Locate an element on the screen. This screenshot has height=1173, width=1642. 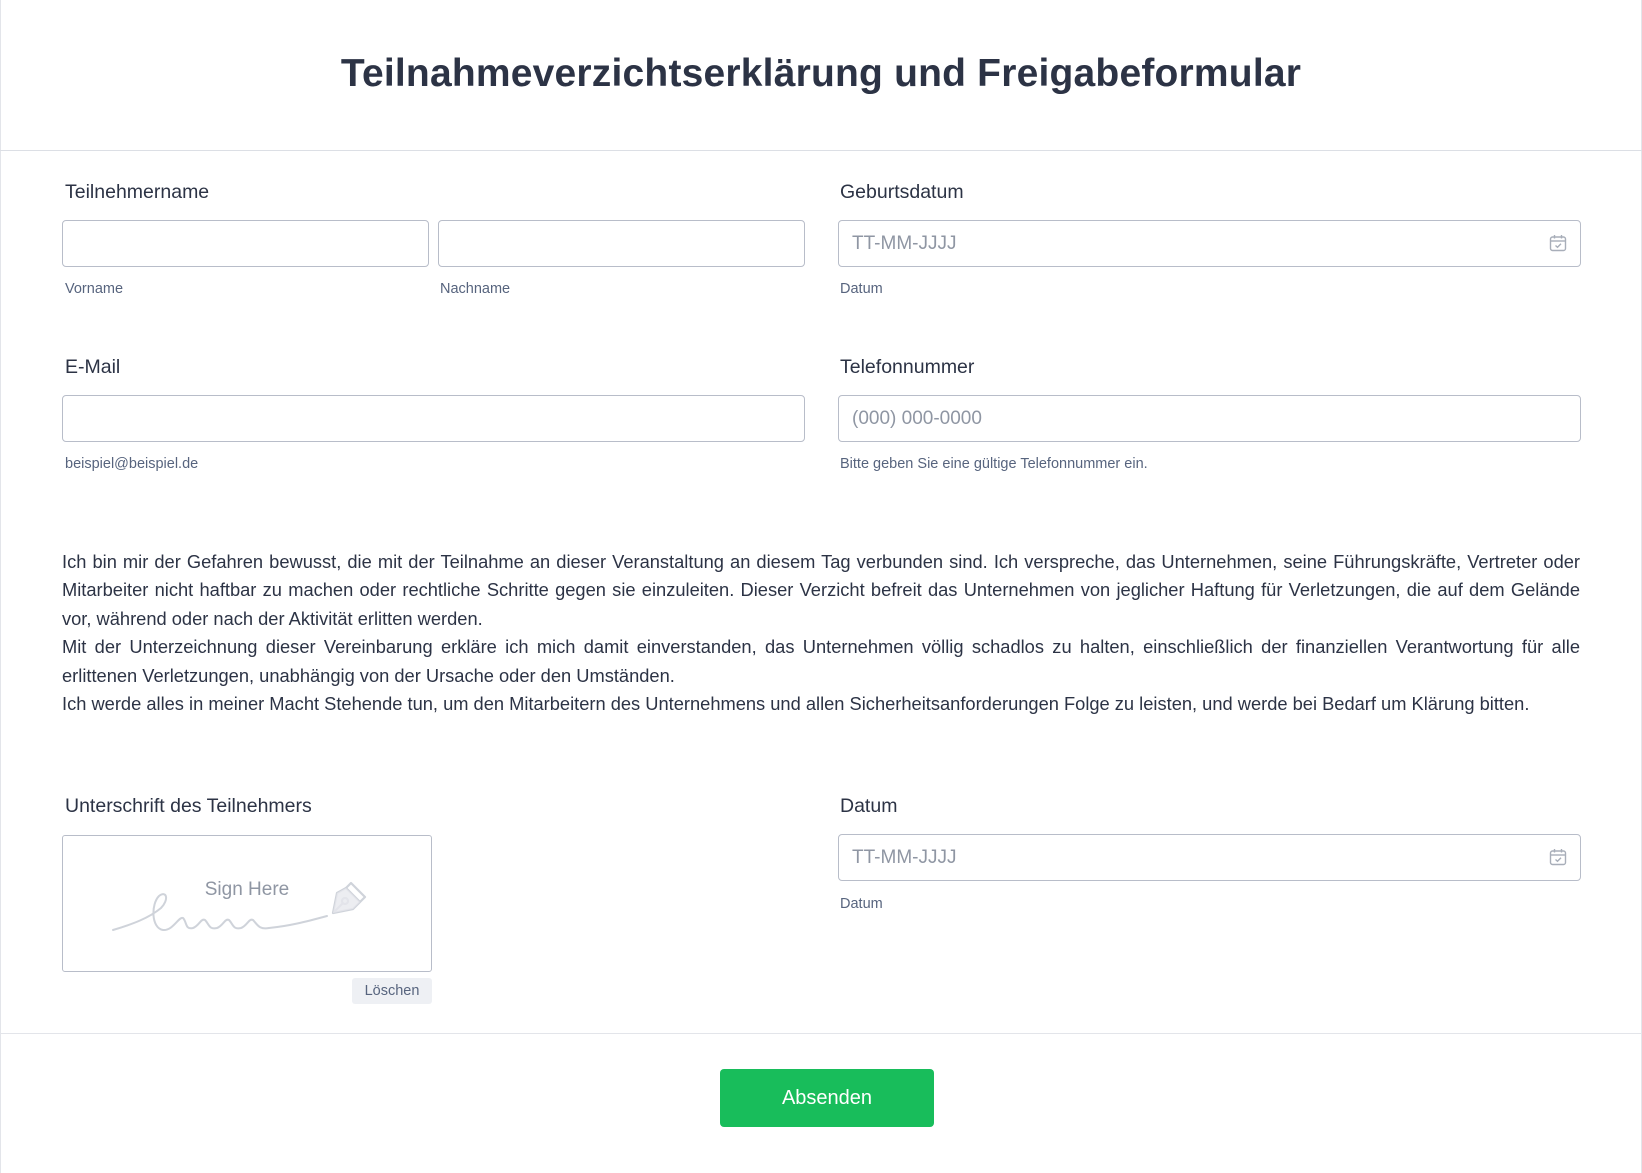
clear-signature-button: Löschen is located at coordinates (392, 991).